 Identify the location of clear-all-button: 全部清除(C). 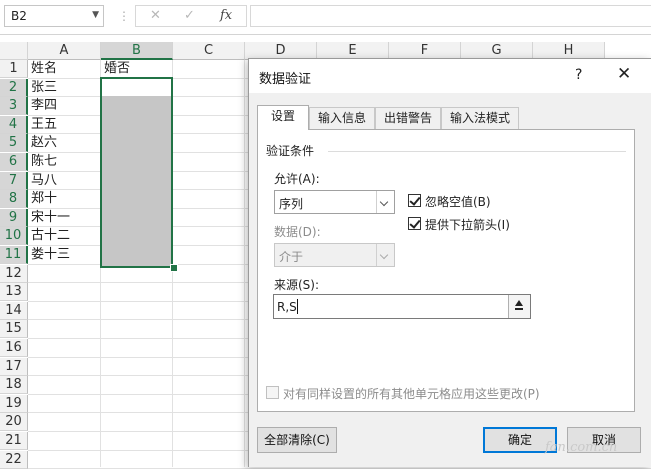
(297, 440).